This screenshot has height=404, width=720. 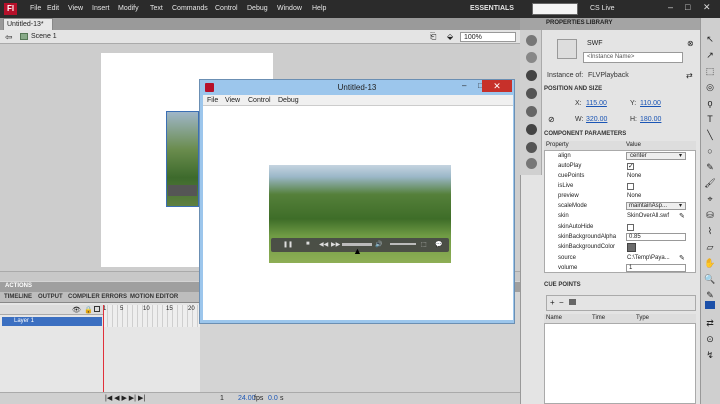 I want to click on swf-menu-debug: Debug, so click(x=288, y=100).